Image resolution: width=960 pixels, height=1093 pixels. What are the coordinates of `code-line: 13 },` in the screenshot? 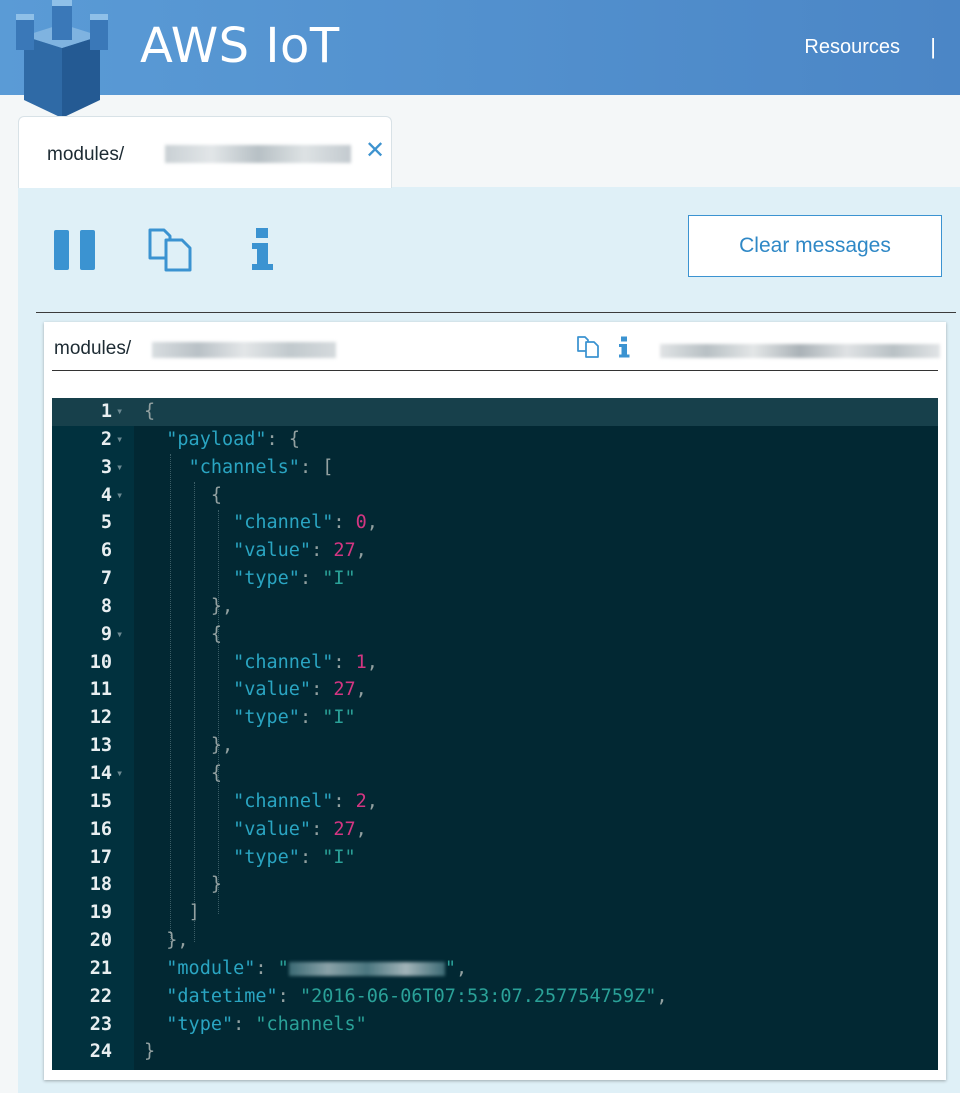 It's located at (161, 746).